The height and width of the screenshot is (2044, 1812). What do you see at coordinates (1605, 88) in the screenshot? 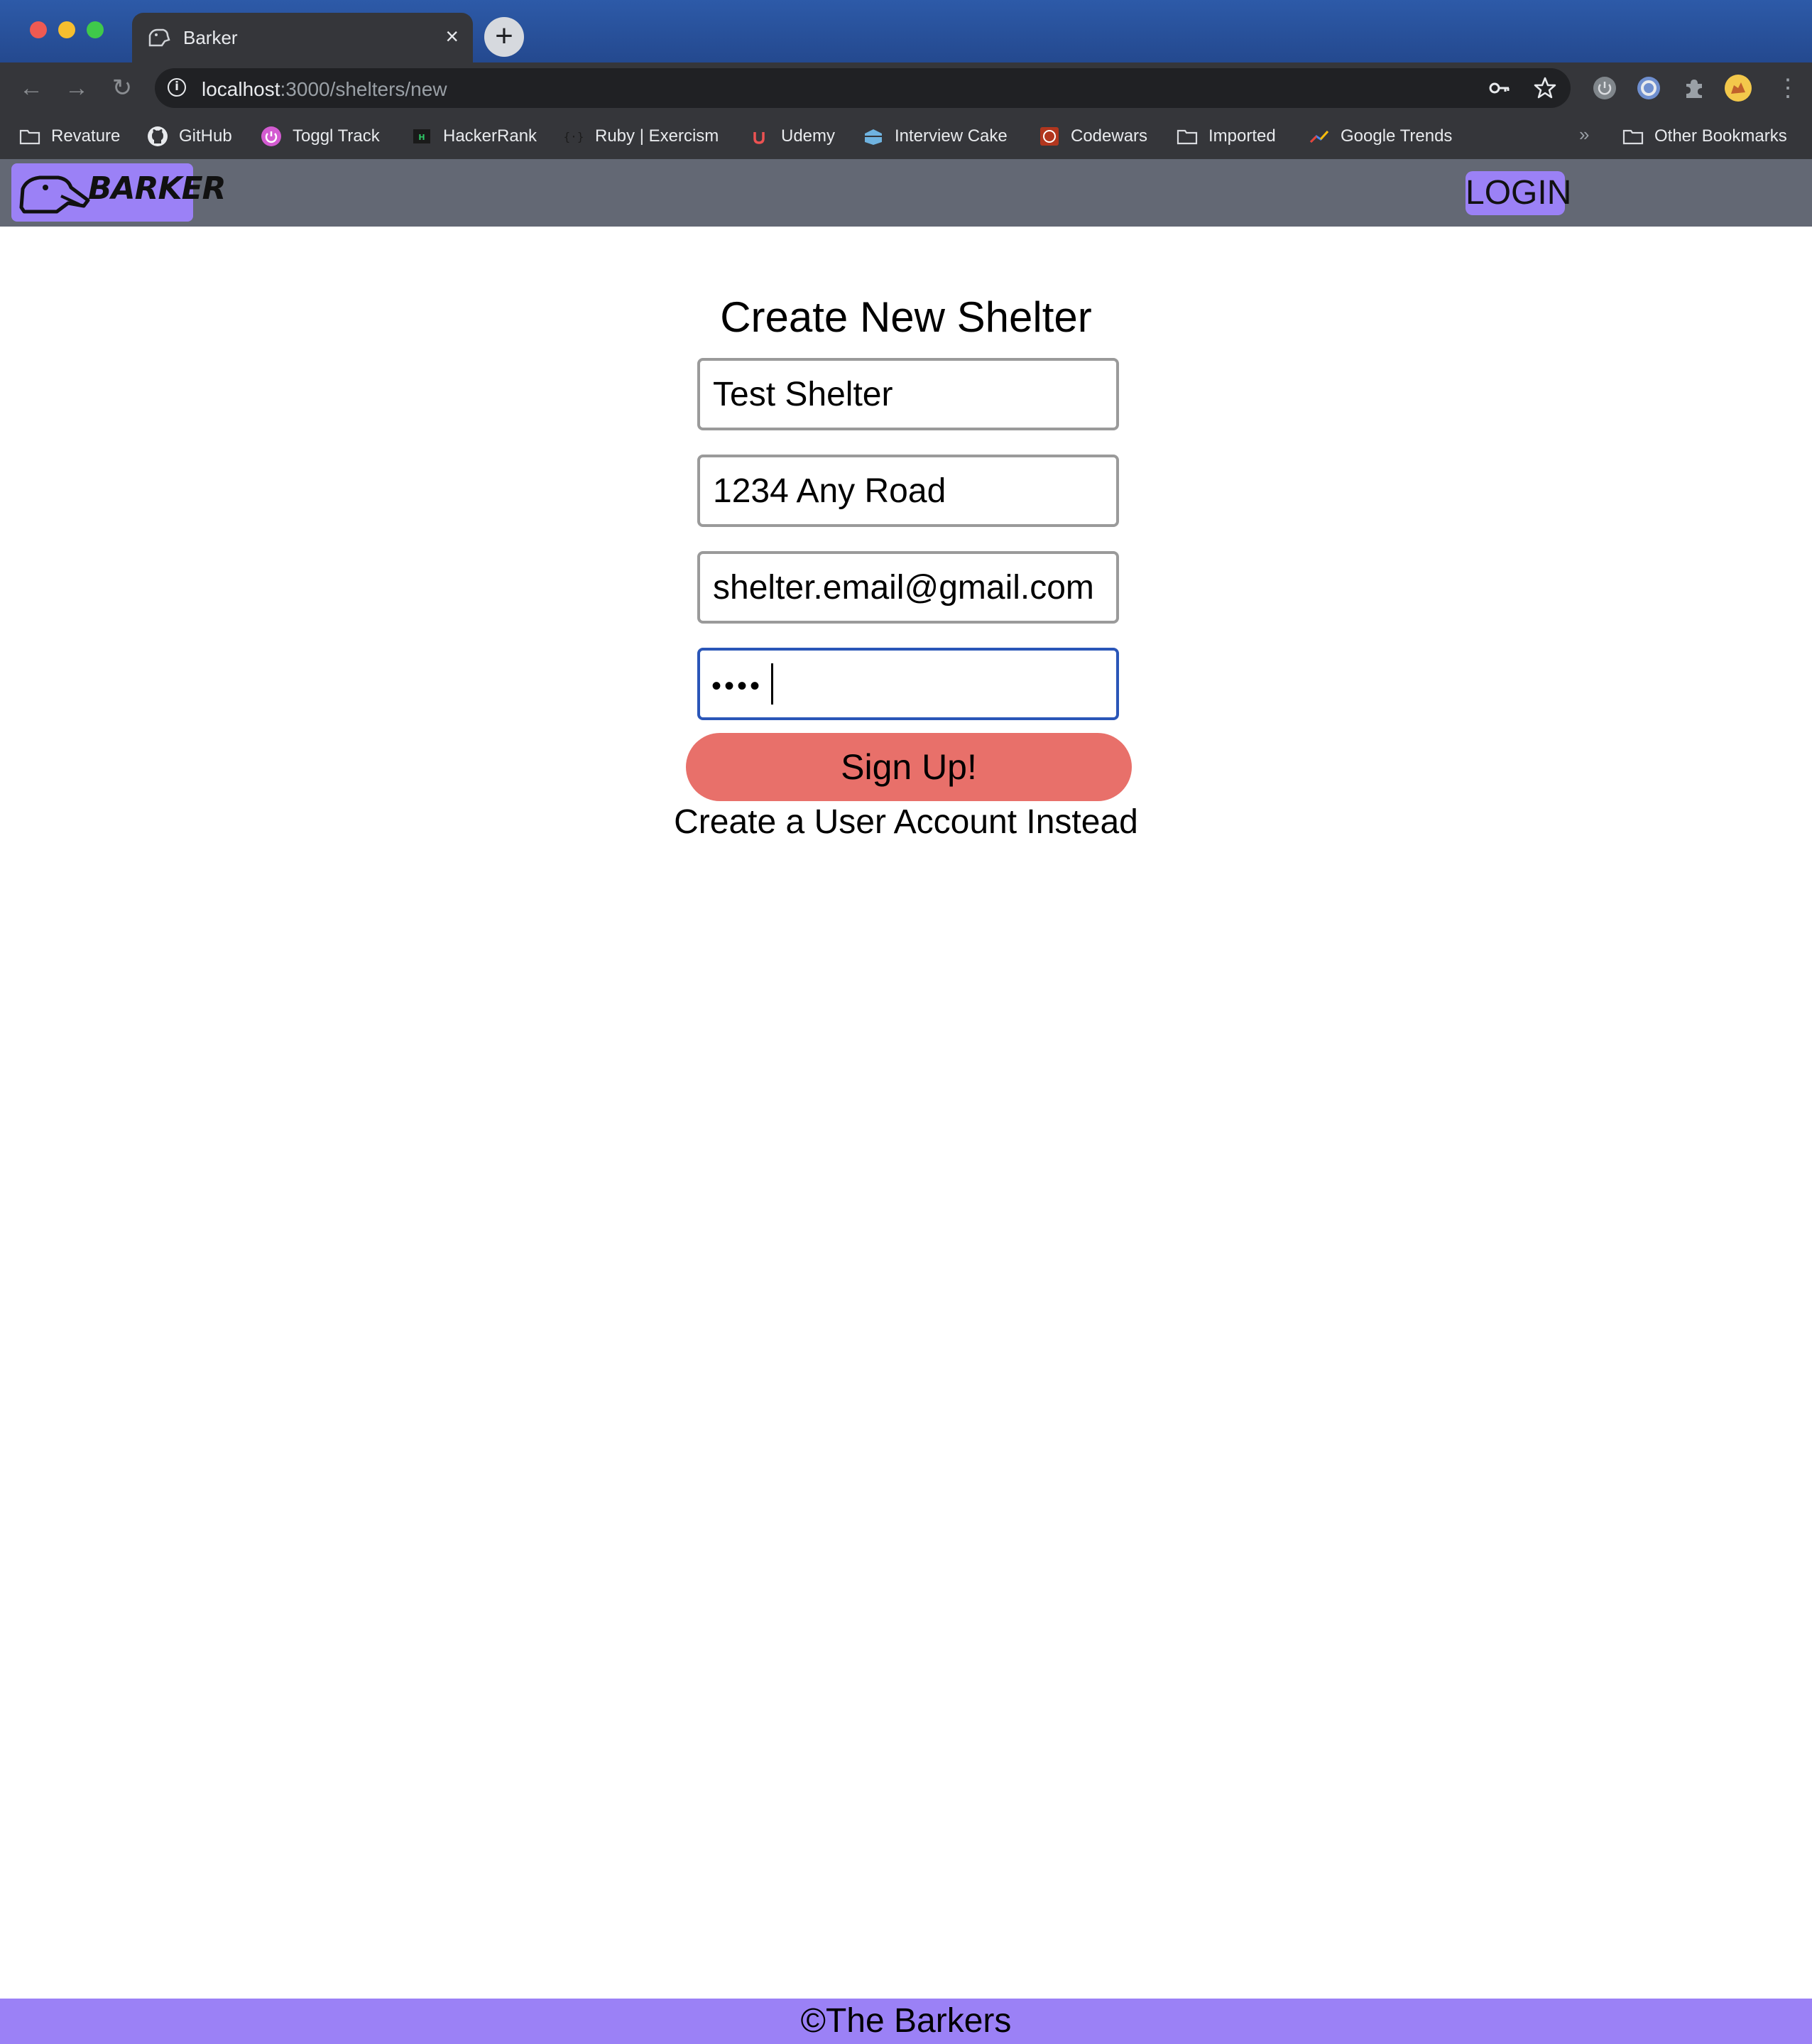
I see `power-extension-icon` at bounding box center [1605, 88].